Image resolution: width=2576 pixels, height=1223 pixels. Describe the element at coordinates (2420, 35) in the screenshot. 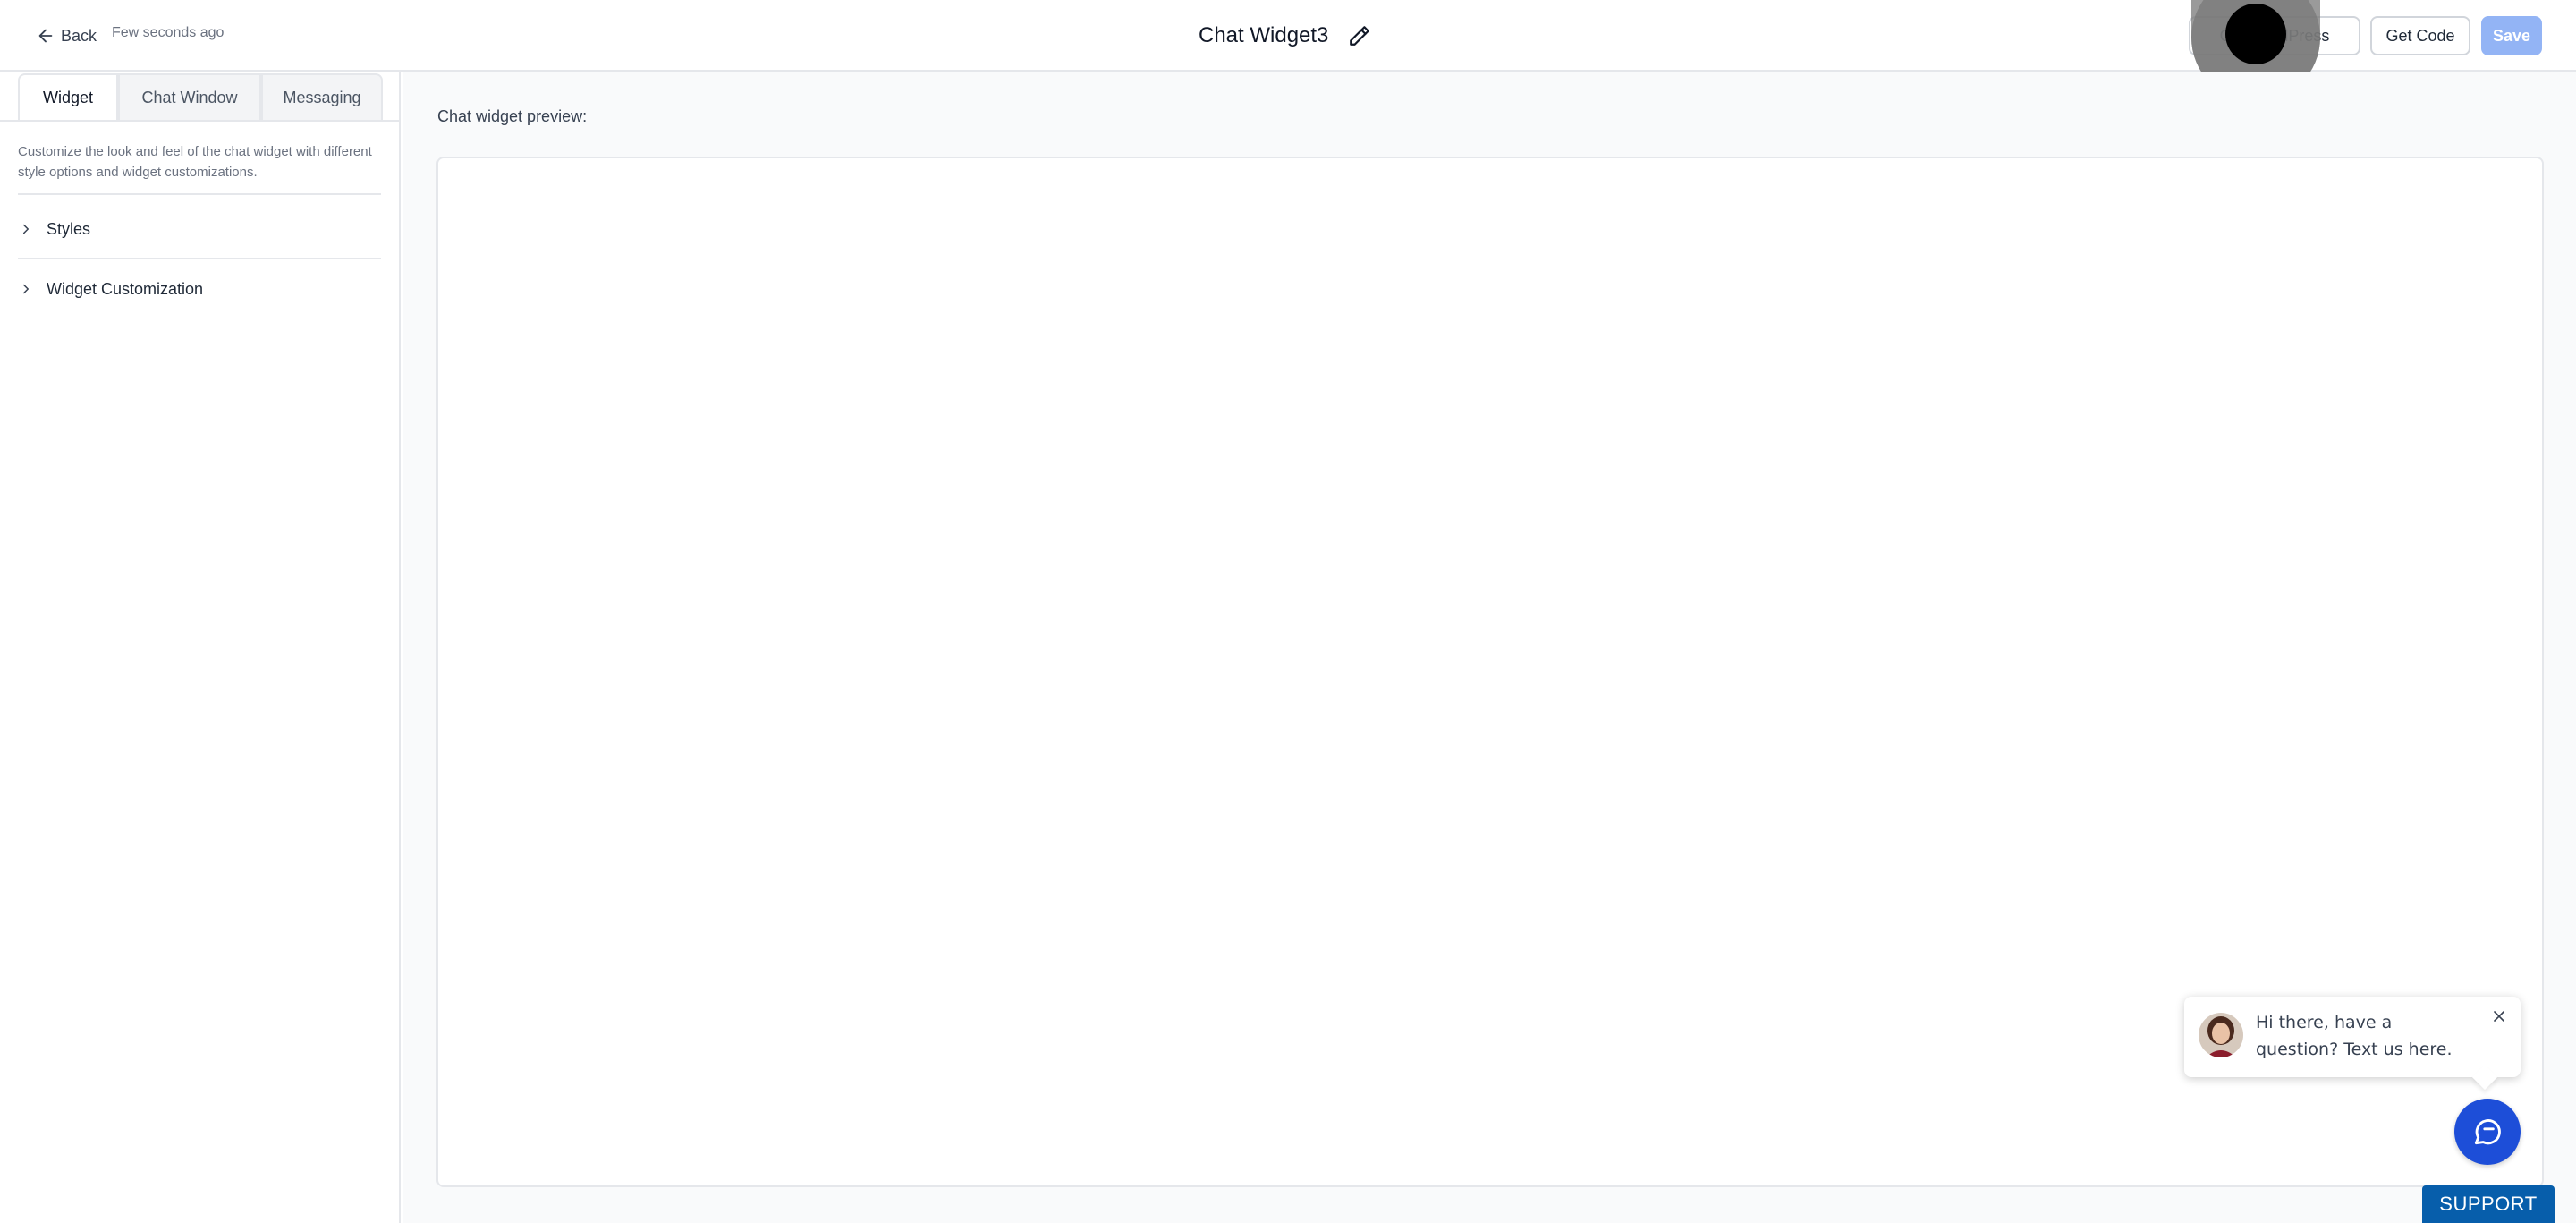

I see `get-code-button: Get Code` at that location.